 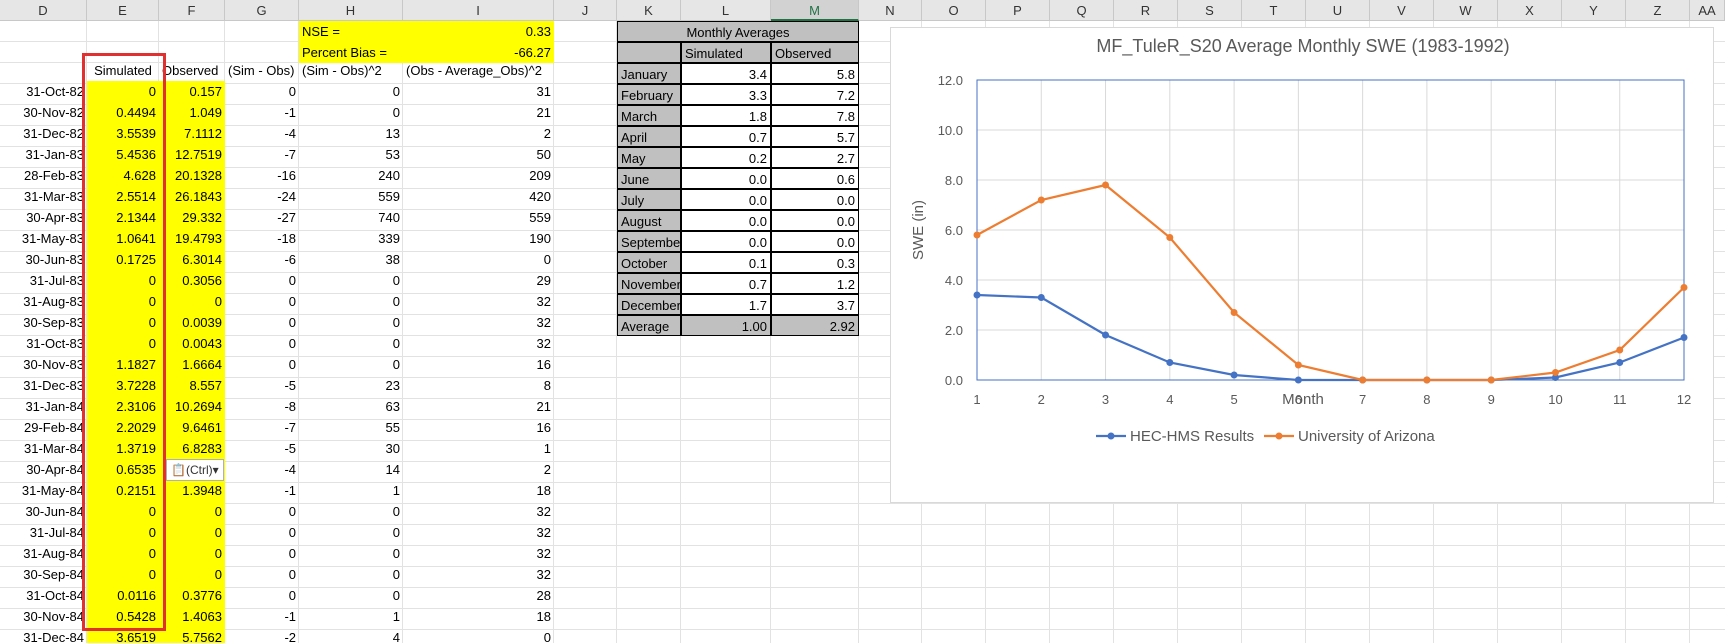 What do you see at coordinates (1530, 10) in the screenshot?
I see `column-header-x: X` at bounding box center [1530, 10].